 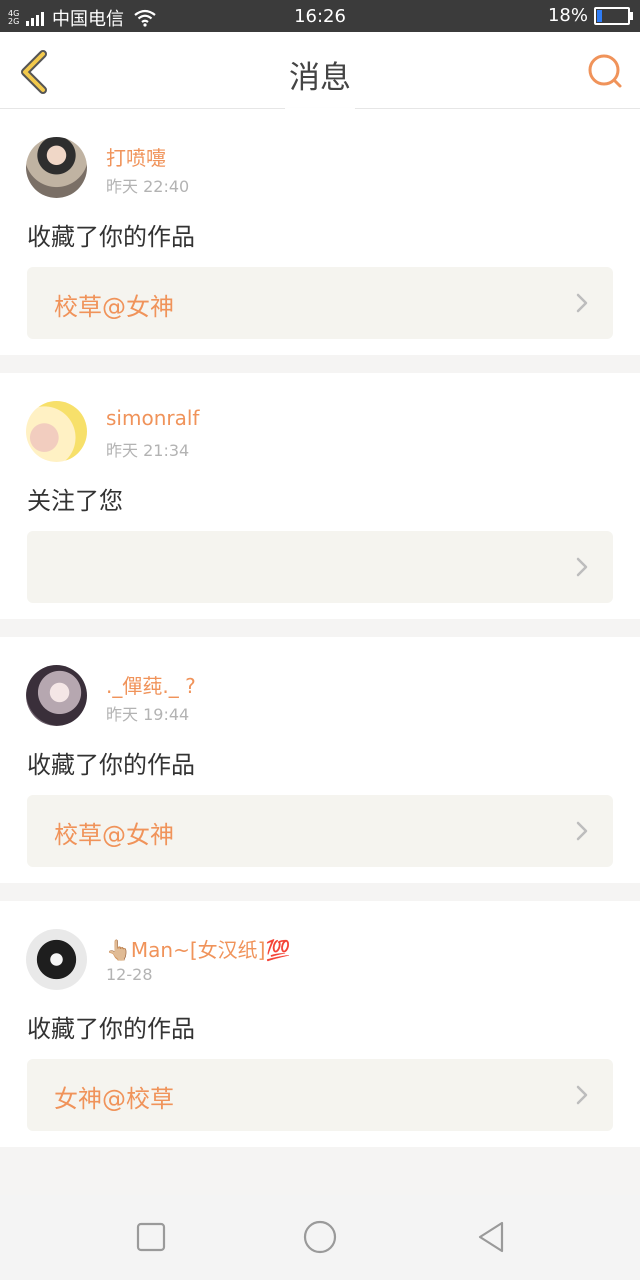 What do you see at coordinates (129, 974) in the screenshot?
I see `timestamp: 12-28` at bounding box center [129, 974].